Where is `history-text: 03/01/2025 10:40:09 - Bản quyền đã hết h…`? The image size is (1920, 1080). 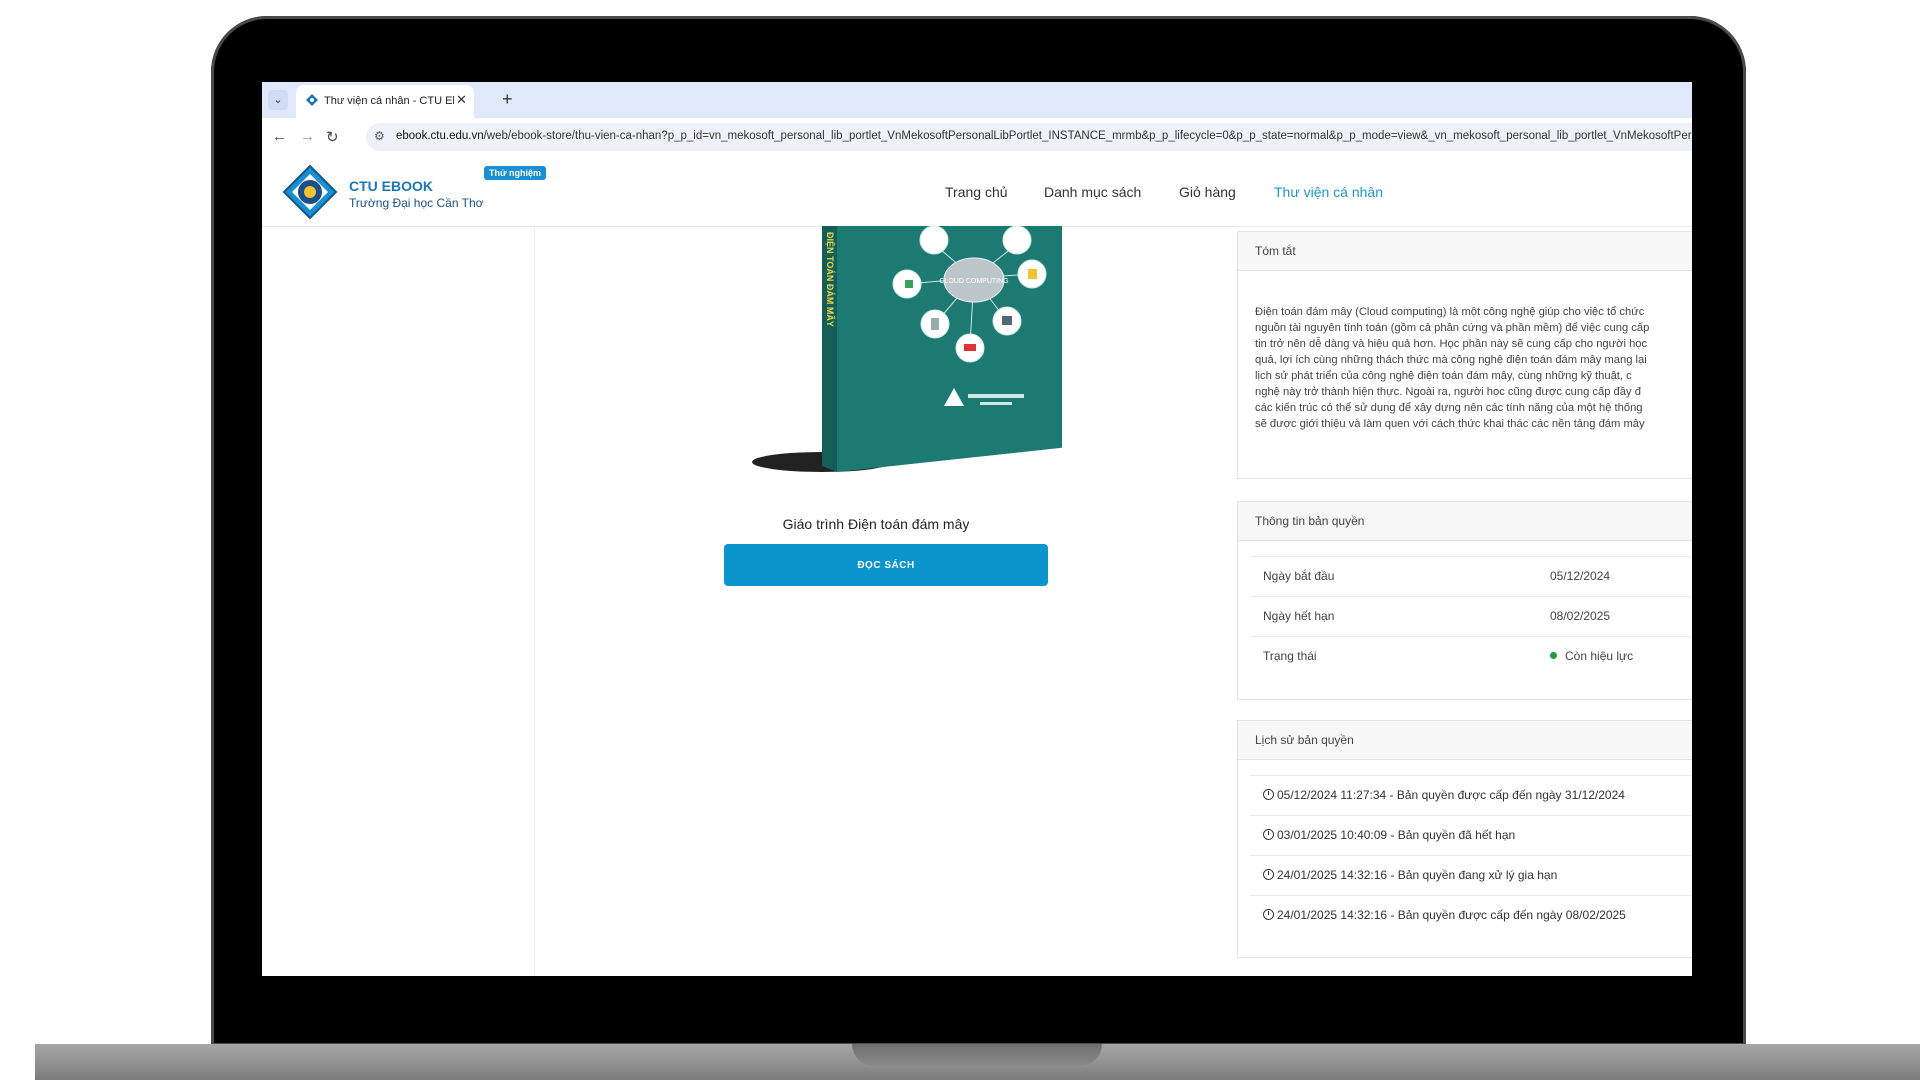
history-text: 03/01/2025 10:40:09 - Bản quyền đã hết h… is located at coordinates (1396, 835).